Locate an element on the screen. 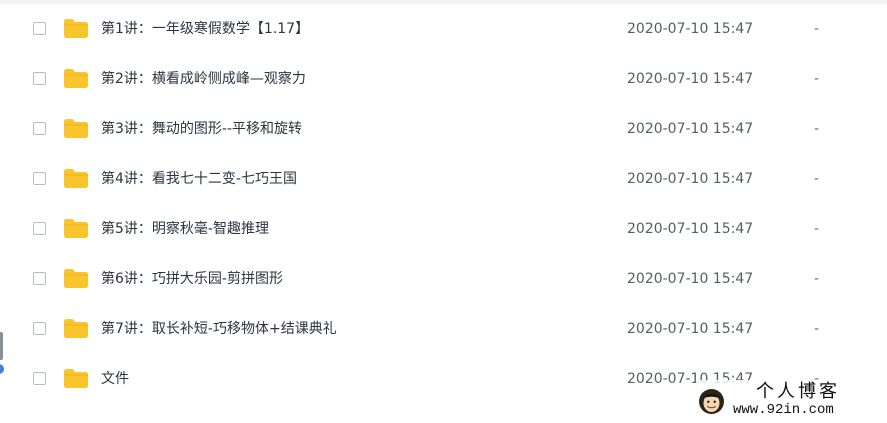  file-row: 第5讲：明察秋毫-智趣推理 2020-07-10 15:47 - is located at coordinates (443, 230).